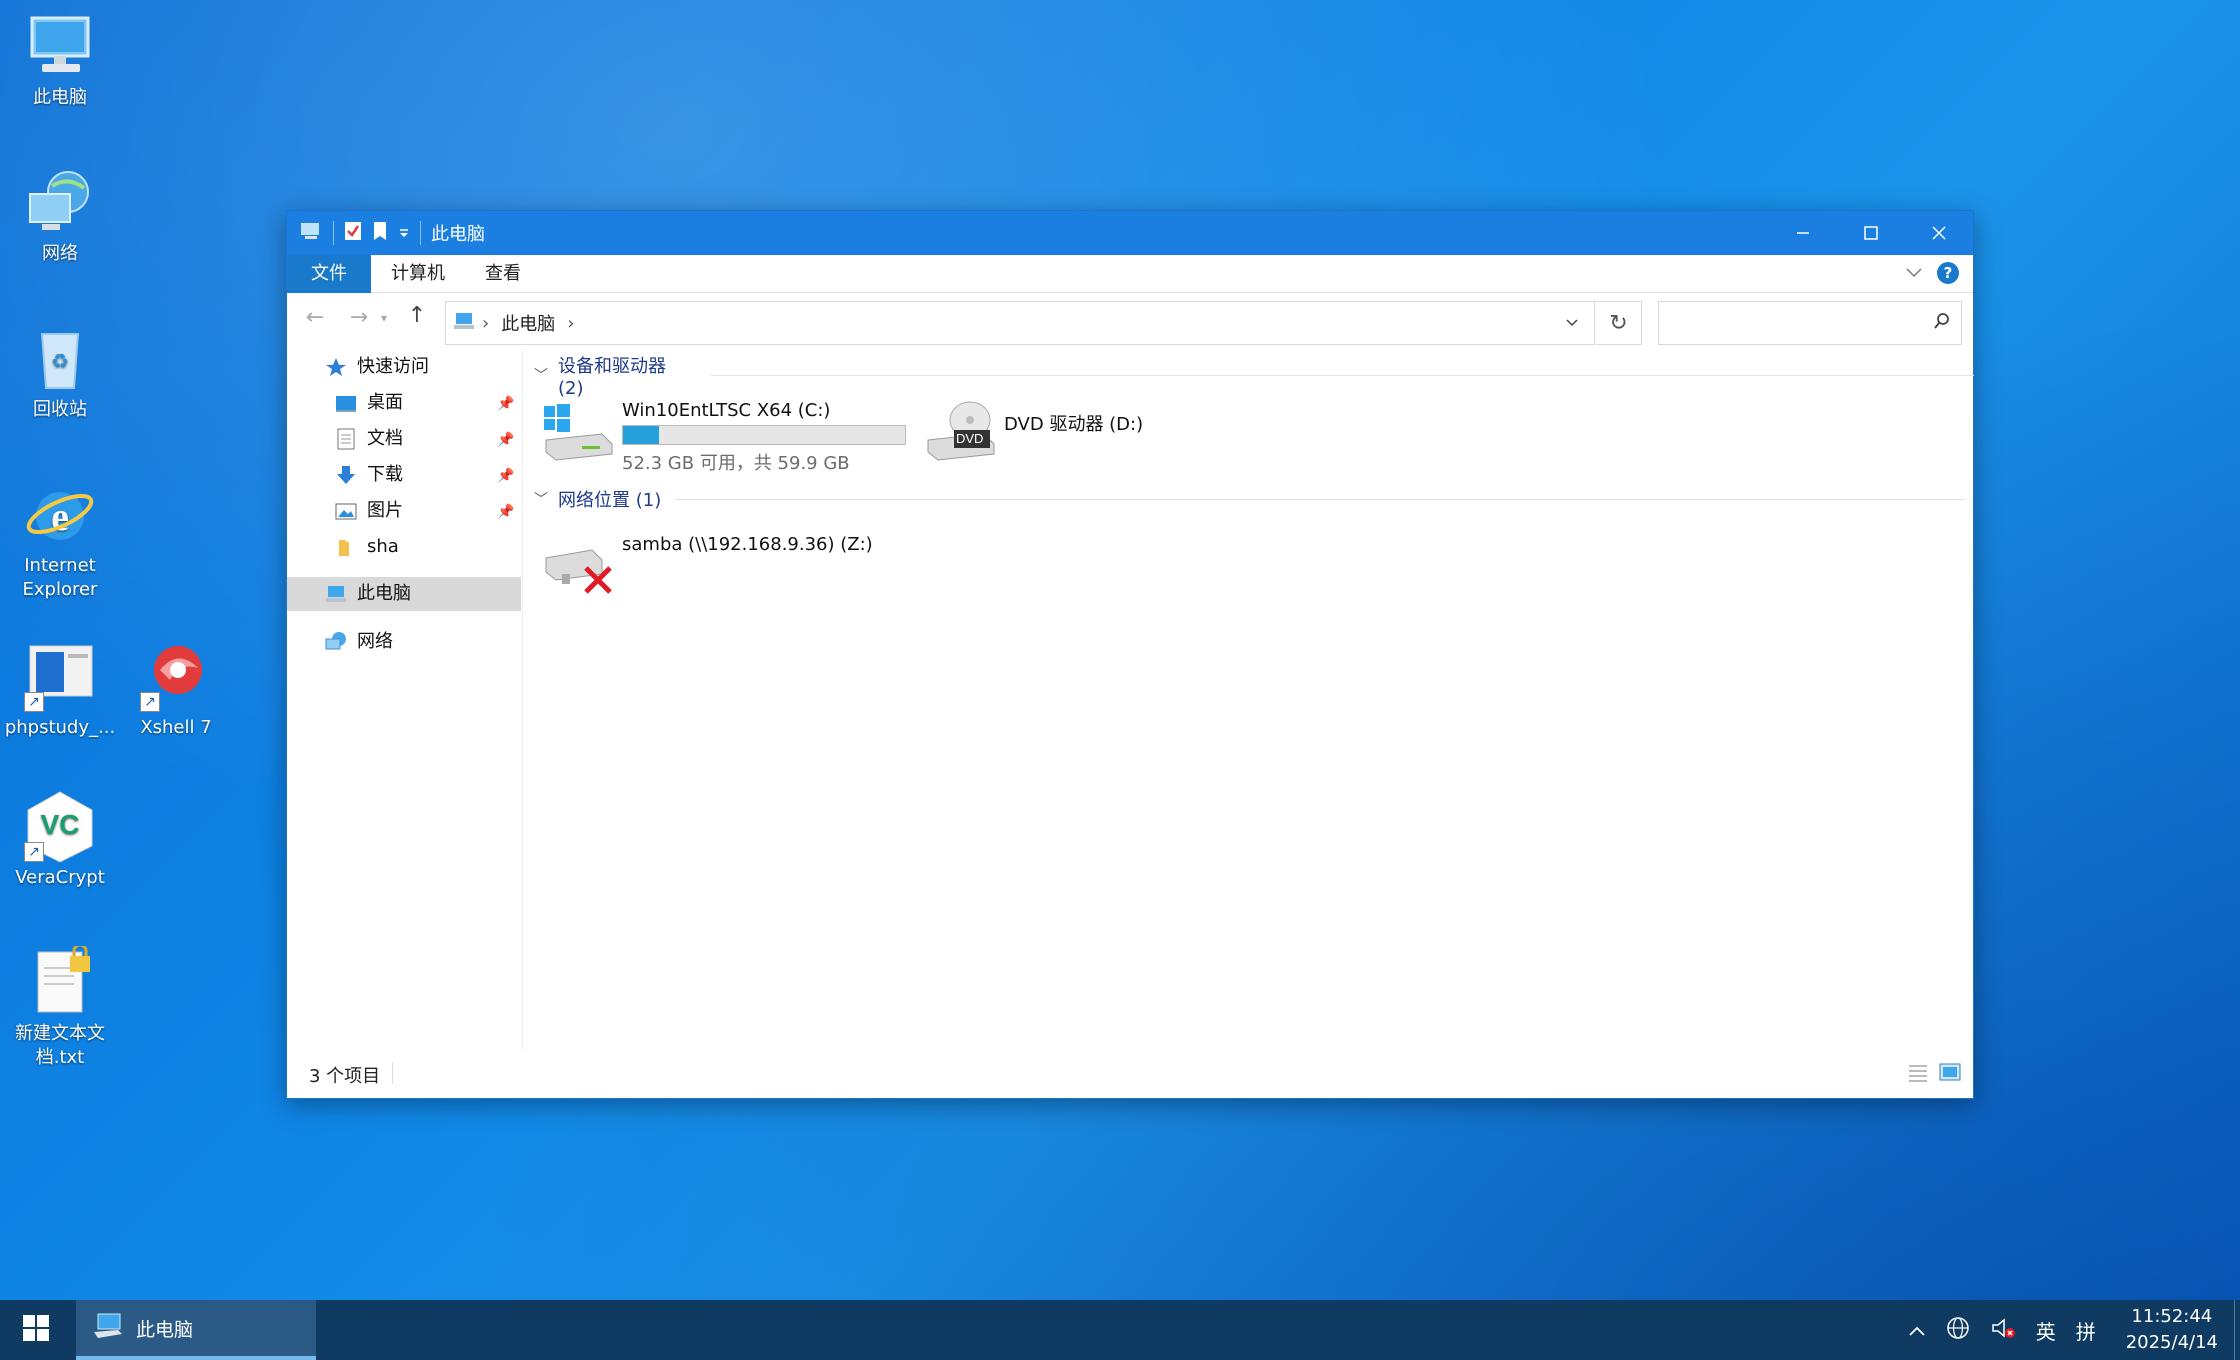  What do you see at coordinates (329, 273) in the screenshot?
I see `tab-file: 文件` at bounding box center [329, 273].